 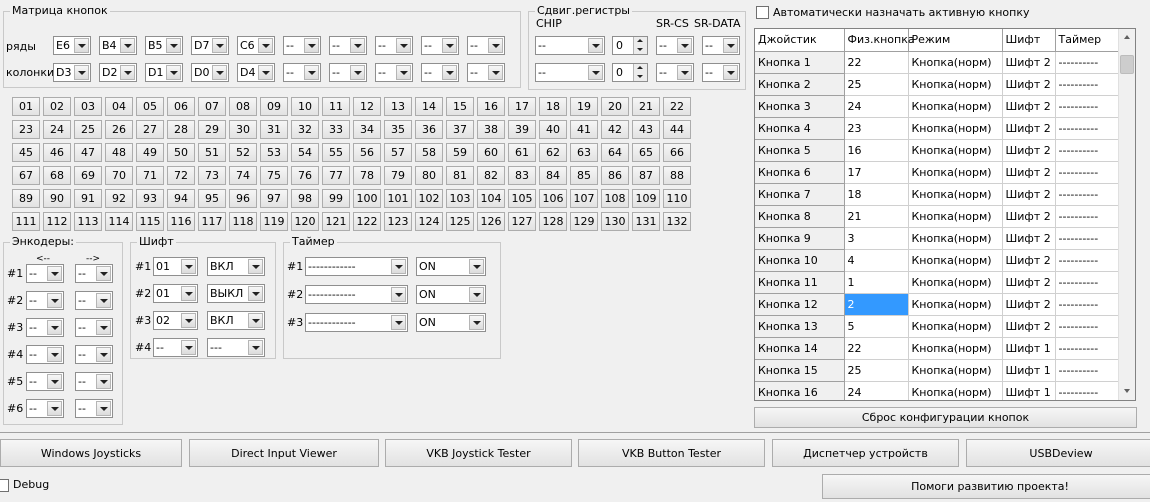 I want to click on matrix-button: 13, so click(x=398, y=106).